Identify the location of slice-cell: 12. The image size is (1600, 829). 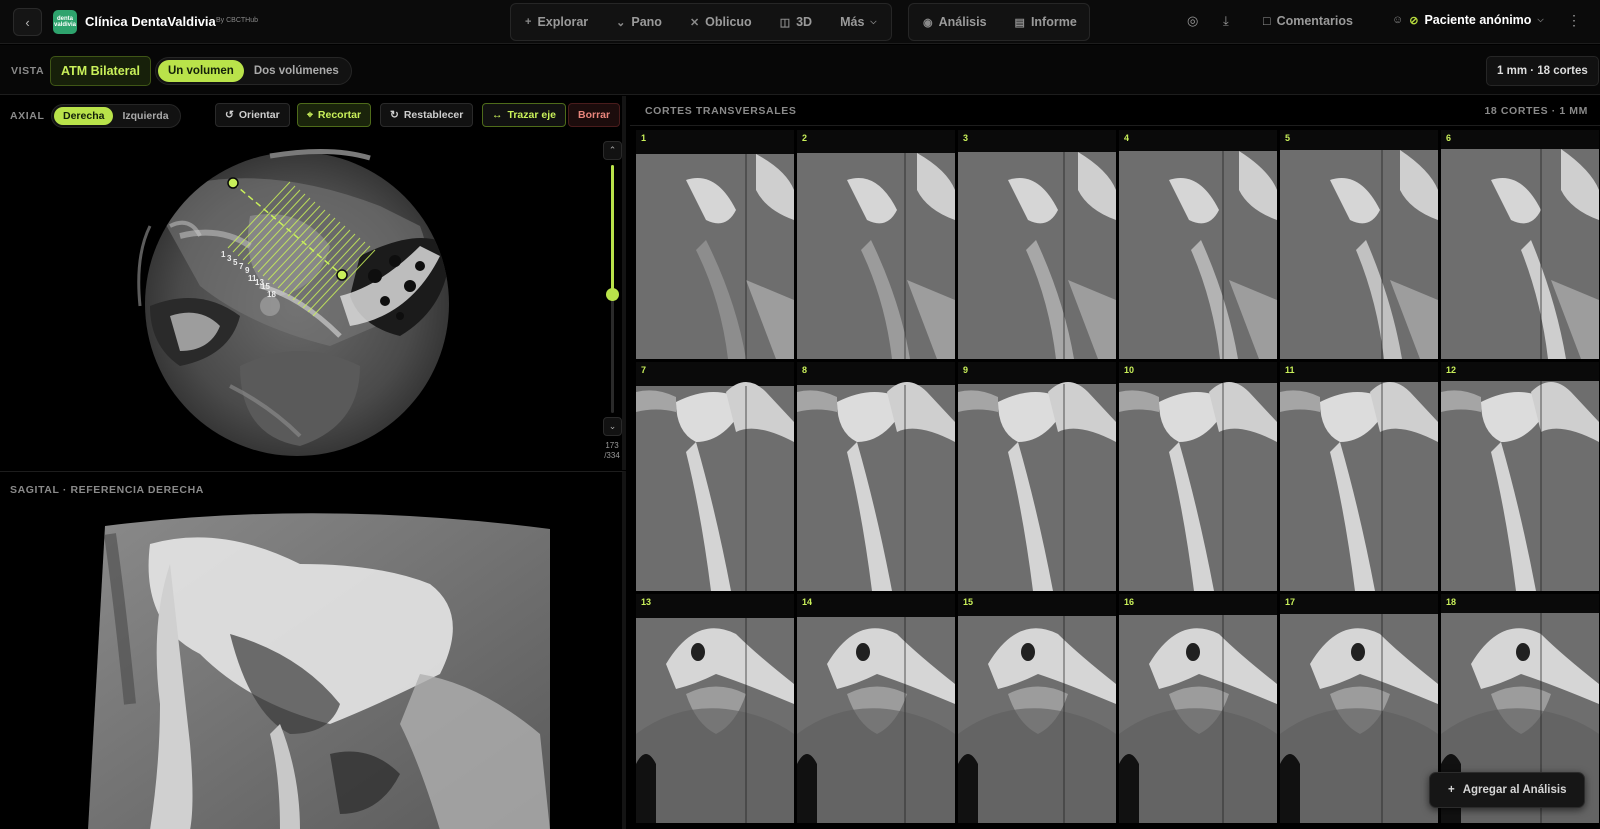
(1520, 476).